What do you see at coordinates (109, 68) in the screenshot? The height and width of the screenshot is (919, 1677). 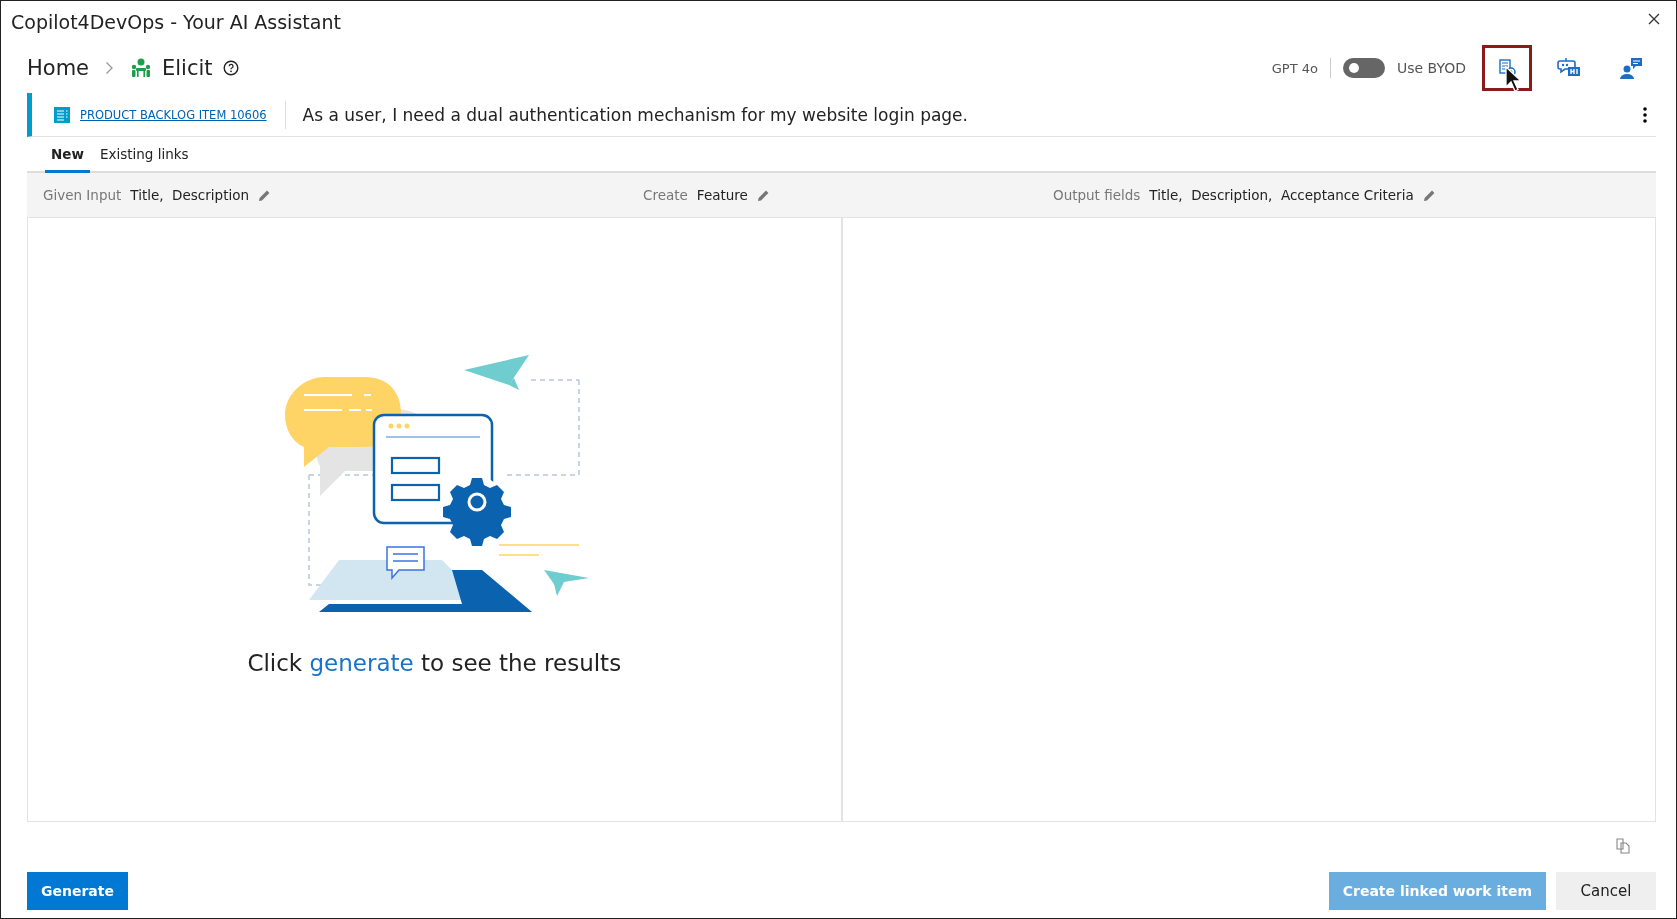 I see `chevron-icon` at bounding box center [109, 68].